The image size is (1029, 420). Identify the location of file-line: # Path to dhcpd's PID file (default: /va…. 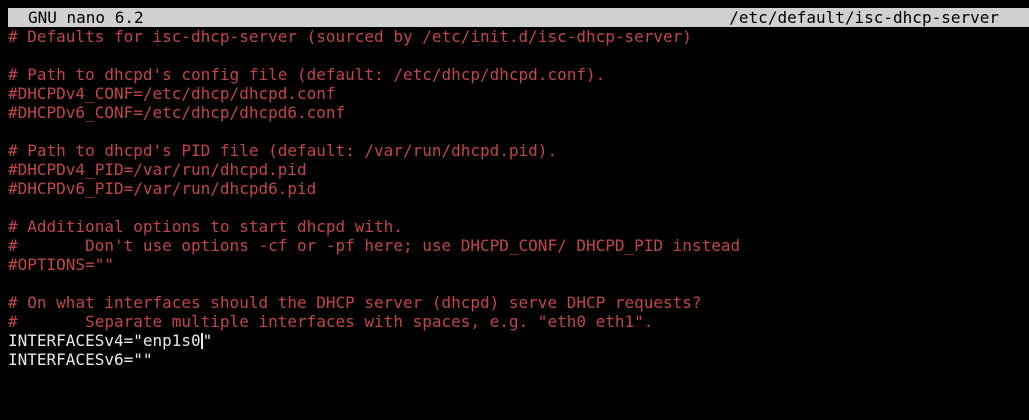
(283, 150).